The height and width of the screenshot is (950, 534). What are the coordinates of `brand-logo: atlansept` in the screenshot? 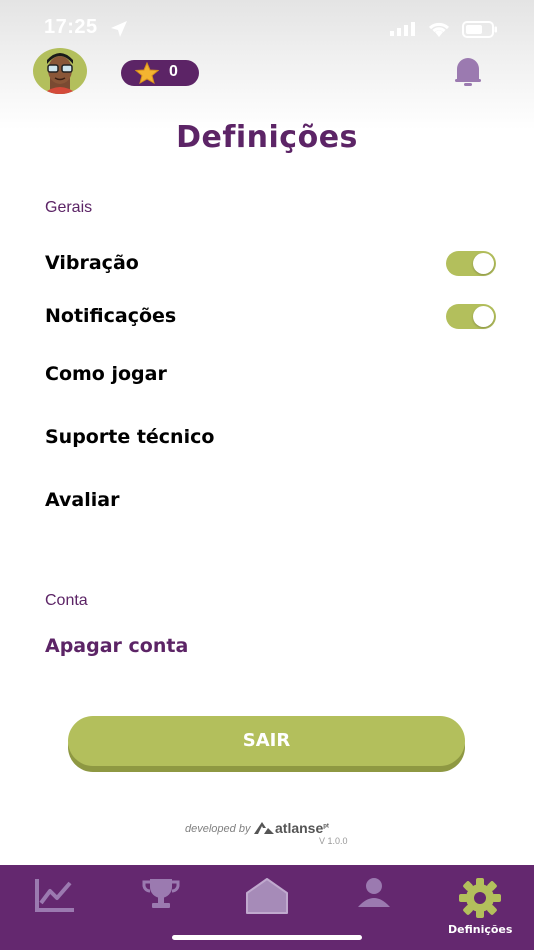 It's located at (291, 828).